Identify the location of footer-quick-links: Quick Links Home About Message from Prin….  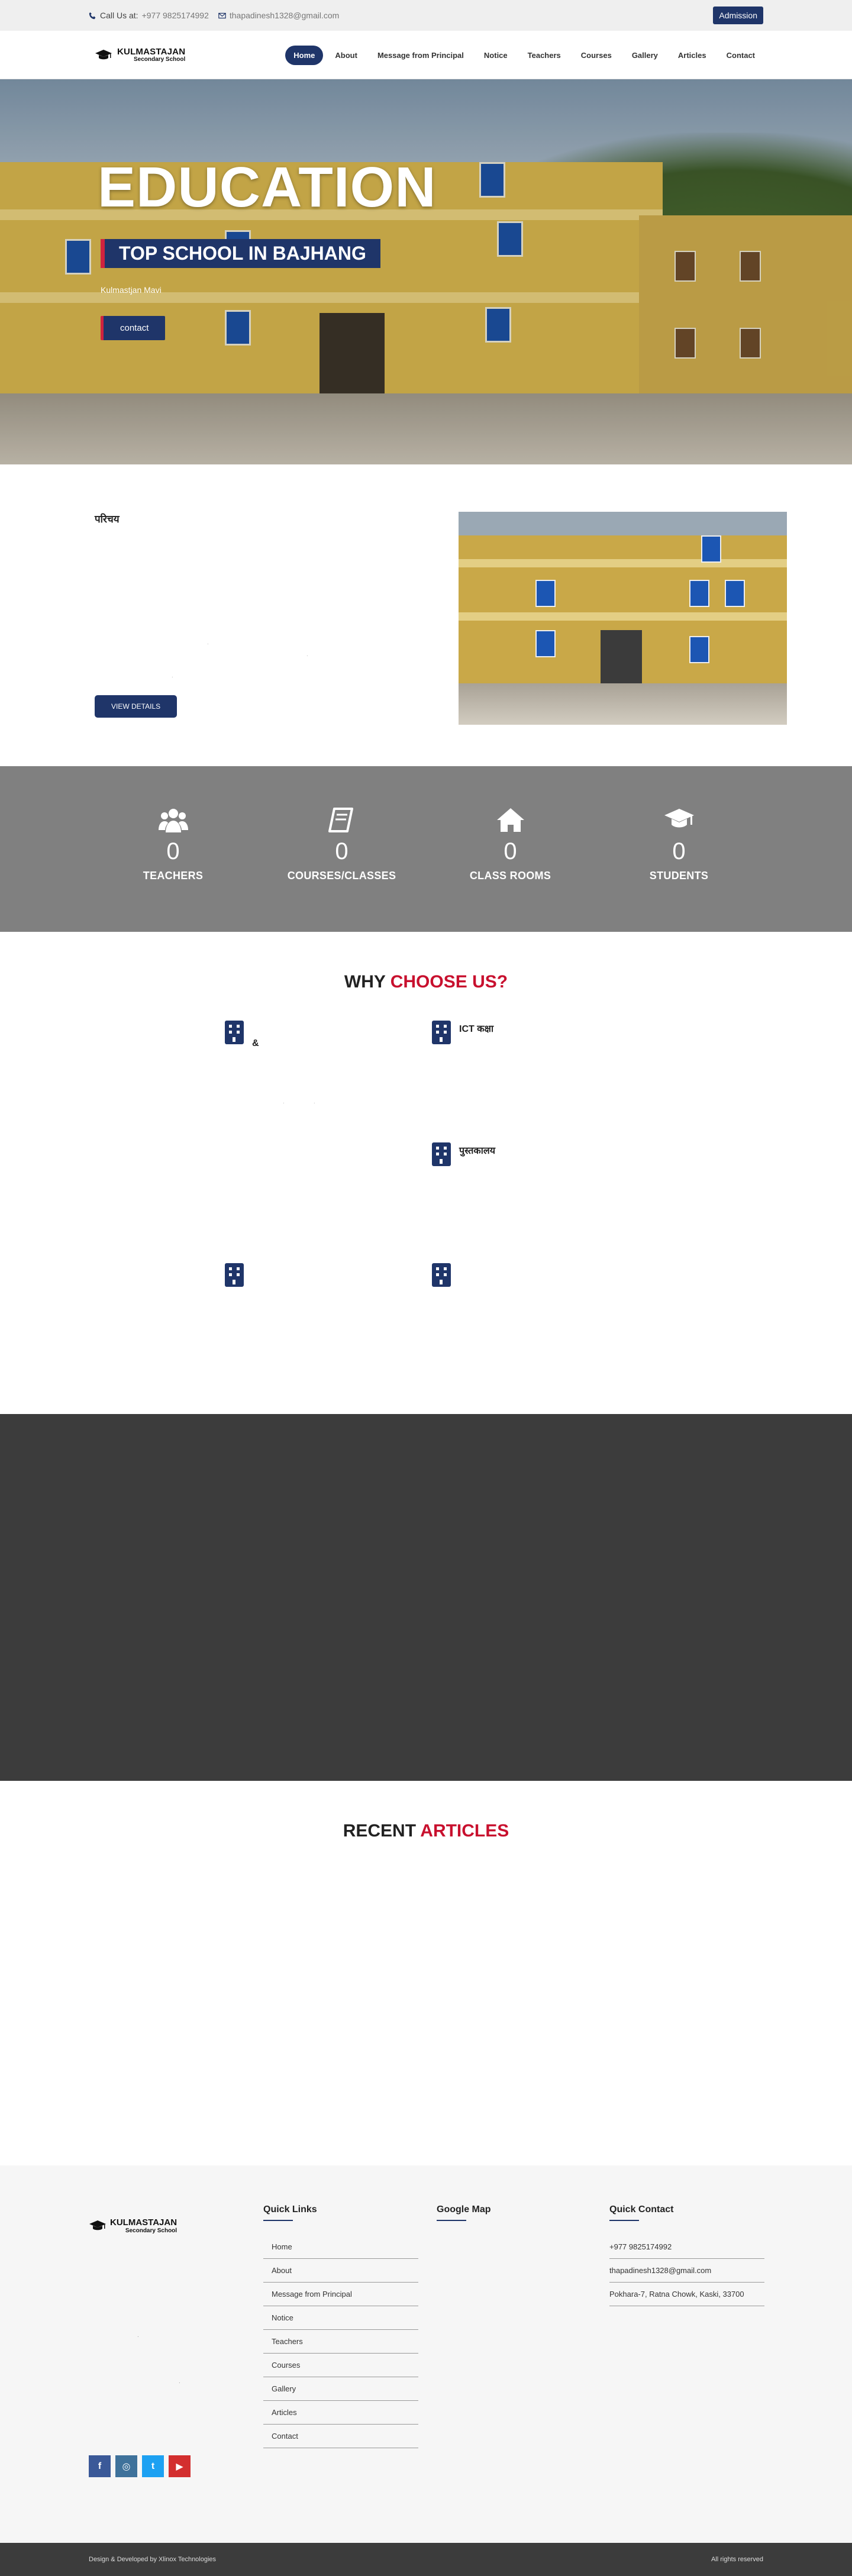
(340, 2326).